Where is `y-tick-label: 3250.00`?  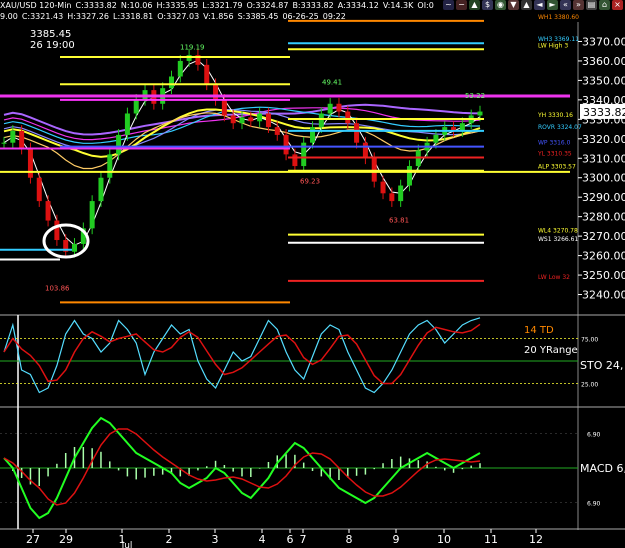
y-tick-label: 3250.00 is located at coordinates (603, 275).